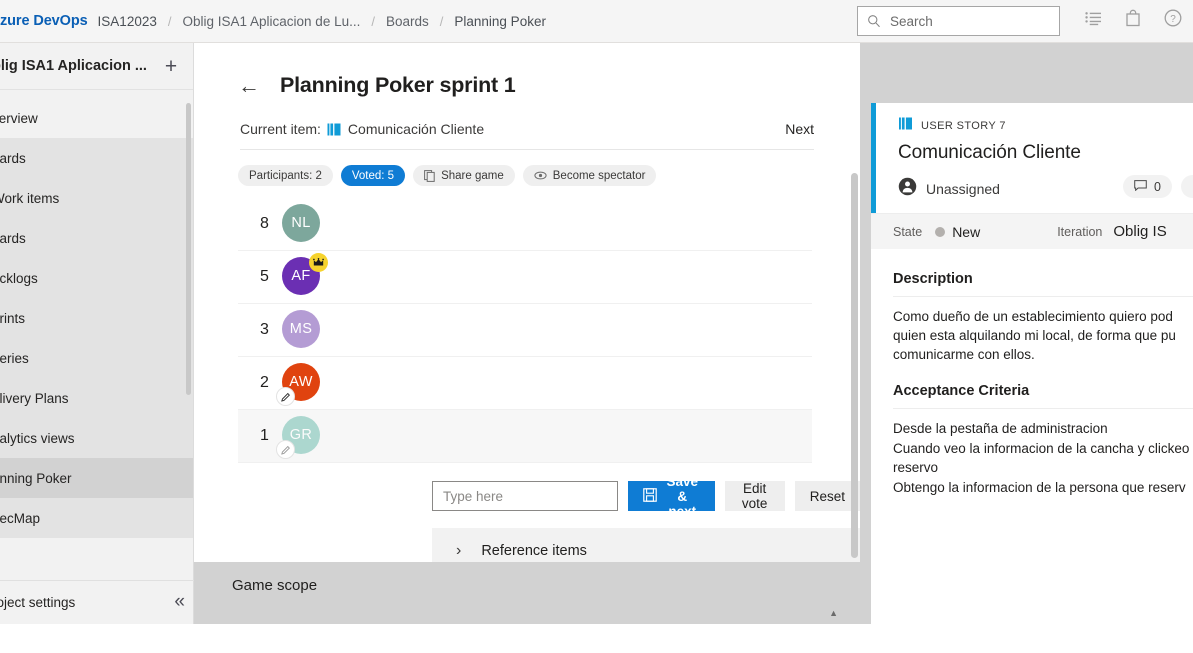  I want to click on sidebar-item-delivery-plans: elivery Plans, so click(96, 398).